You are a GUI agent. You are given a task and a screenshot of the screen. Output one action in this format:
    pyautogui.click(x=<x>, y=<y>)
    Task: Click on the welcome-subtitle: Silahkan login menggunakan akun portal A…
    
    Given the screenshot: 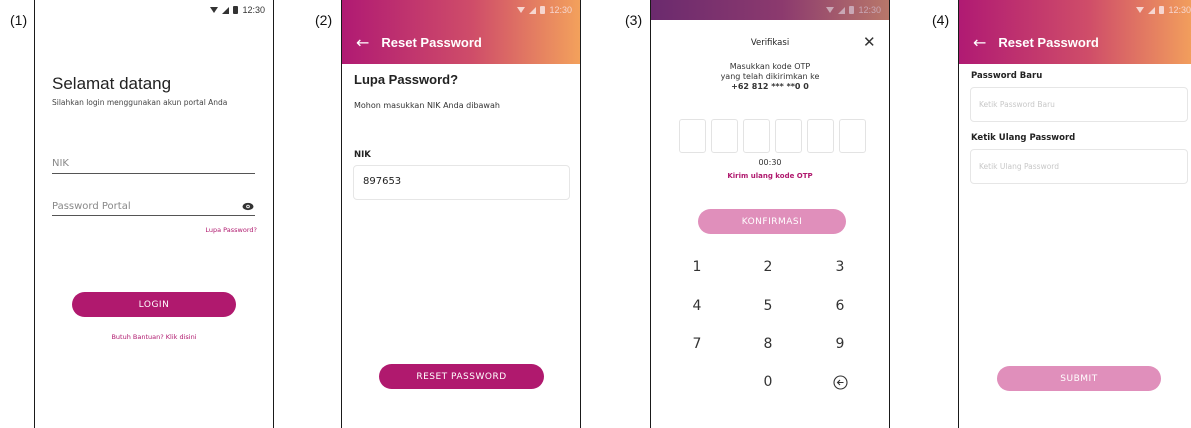 What is the action you would take?
    pyautogui.click(x=140, y=102)
    